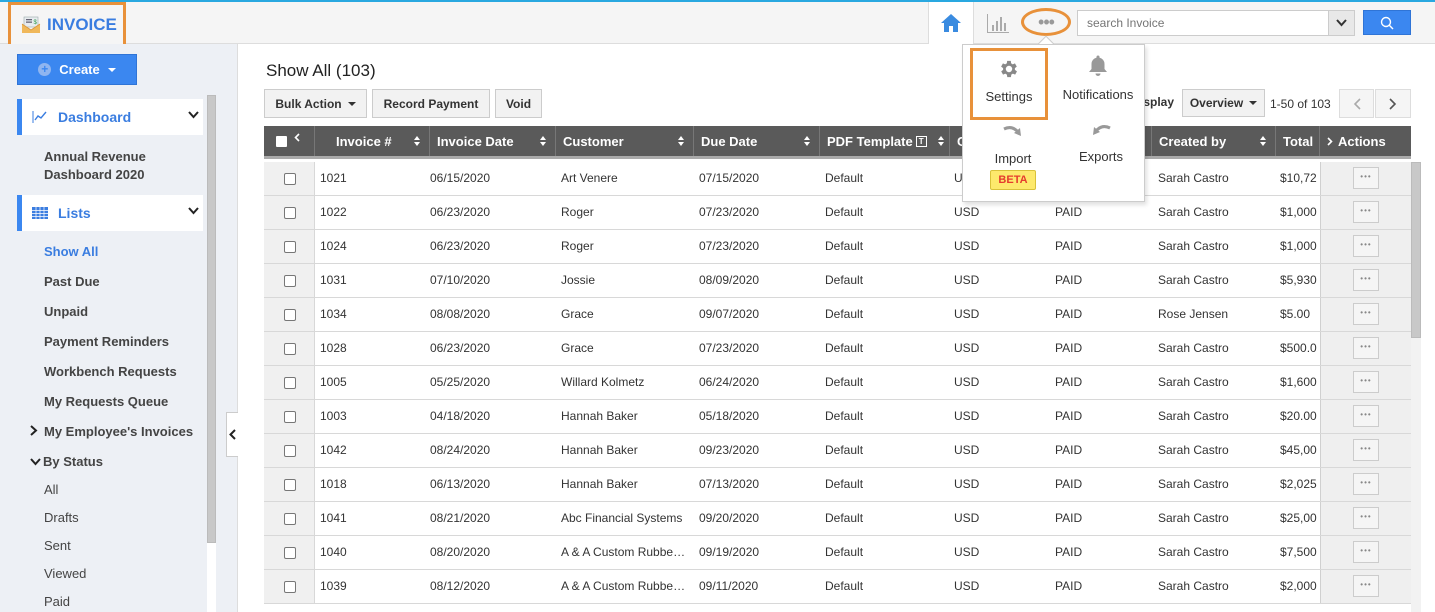 This screenshot has width=1435, height=612. I want to click on filter-icon: T, so click(921, 141).